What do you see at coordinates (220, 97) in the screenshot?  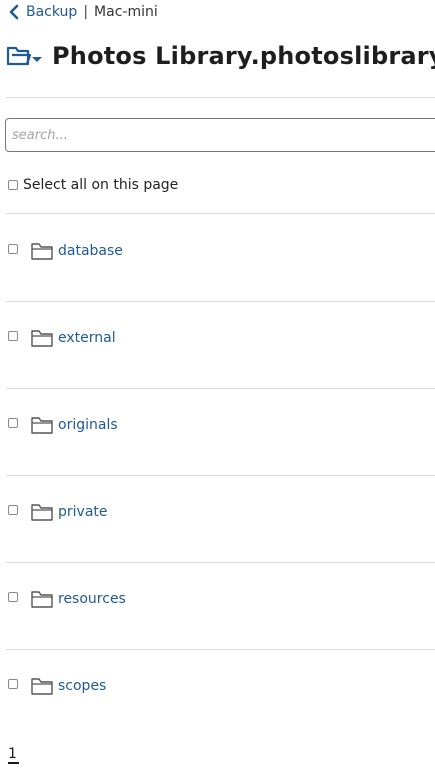 I see `header-divider` at bounding box center [220, 97].